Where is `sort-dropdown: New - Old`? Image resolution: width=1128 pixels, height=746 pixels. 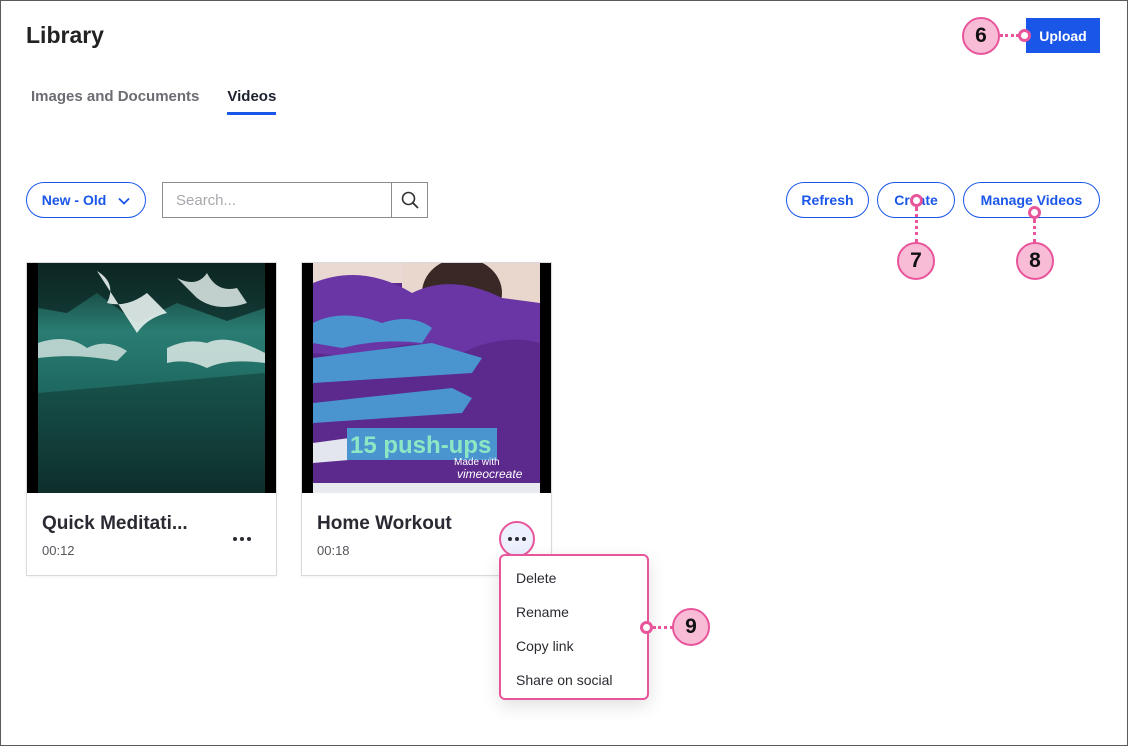
sort-dropdown: New - Old is located at coordinates (86, 200).